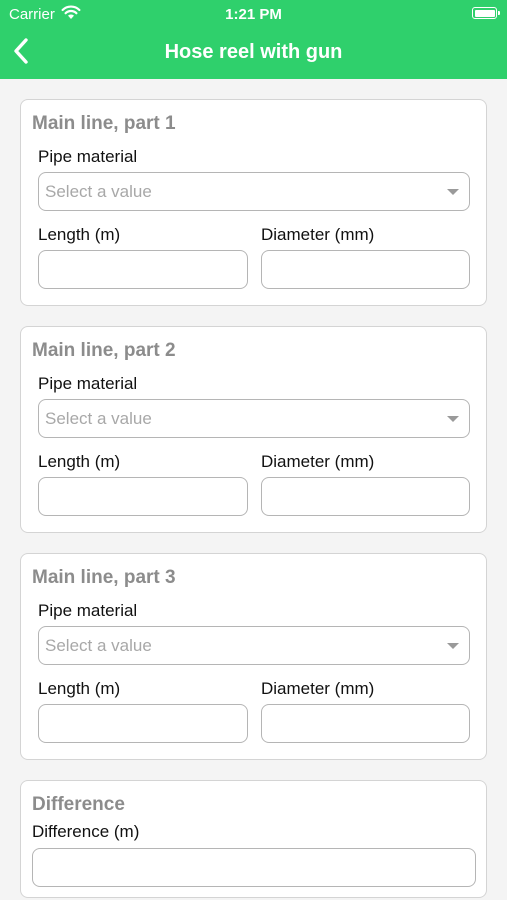 This screenshot has height=900, width=507. I want to click on battery-icon, so click(486, 13).